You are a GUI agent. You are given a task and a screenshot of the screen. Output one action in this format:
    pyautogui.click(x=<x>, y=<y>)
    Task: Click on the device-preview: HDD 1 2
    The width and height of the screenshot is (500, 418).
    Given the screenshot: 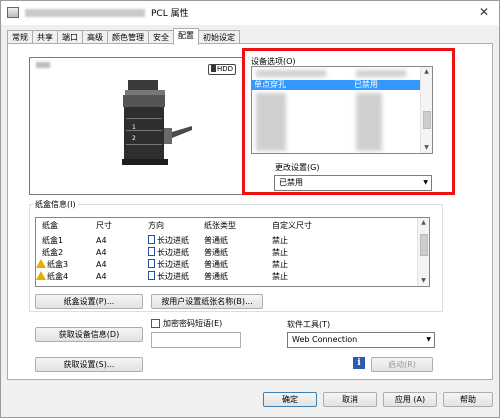 What is the action you would take?
    pyautogui.click(x=136, y=126)
    